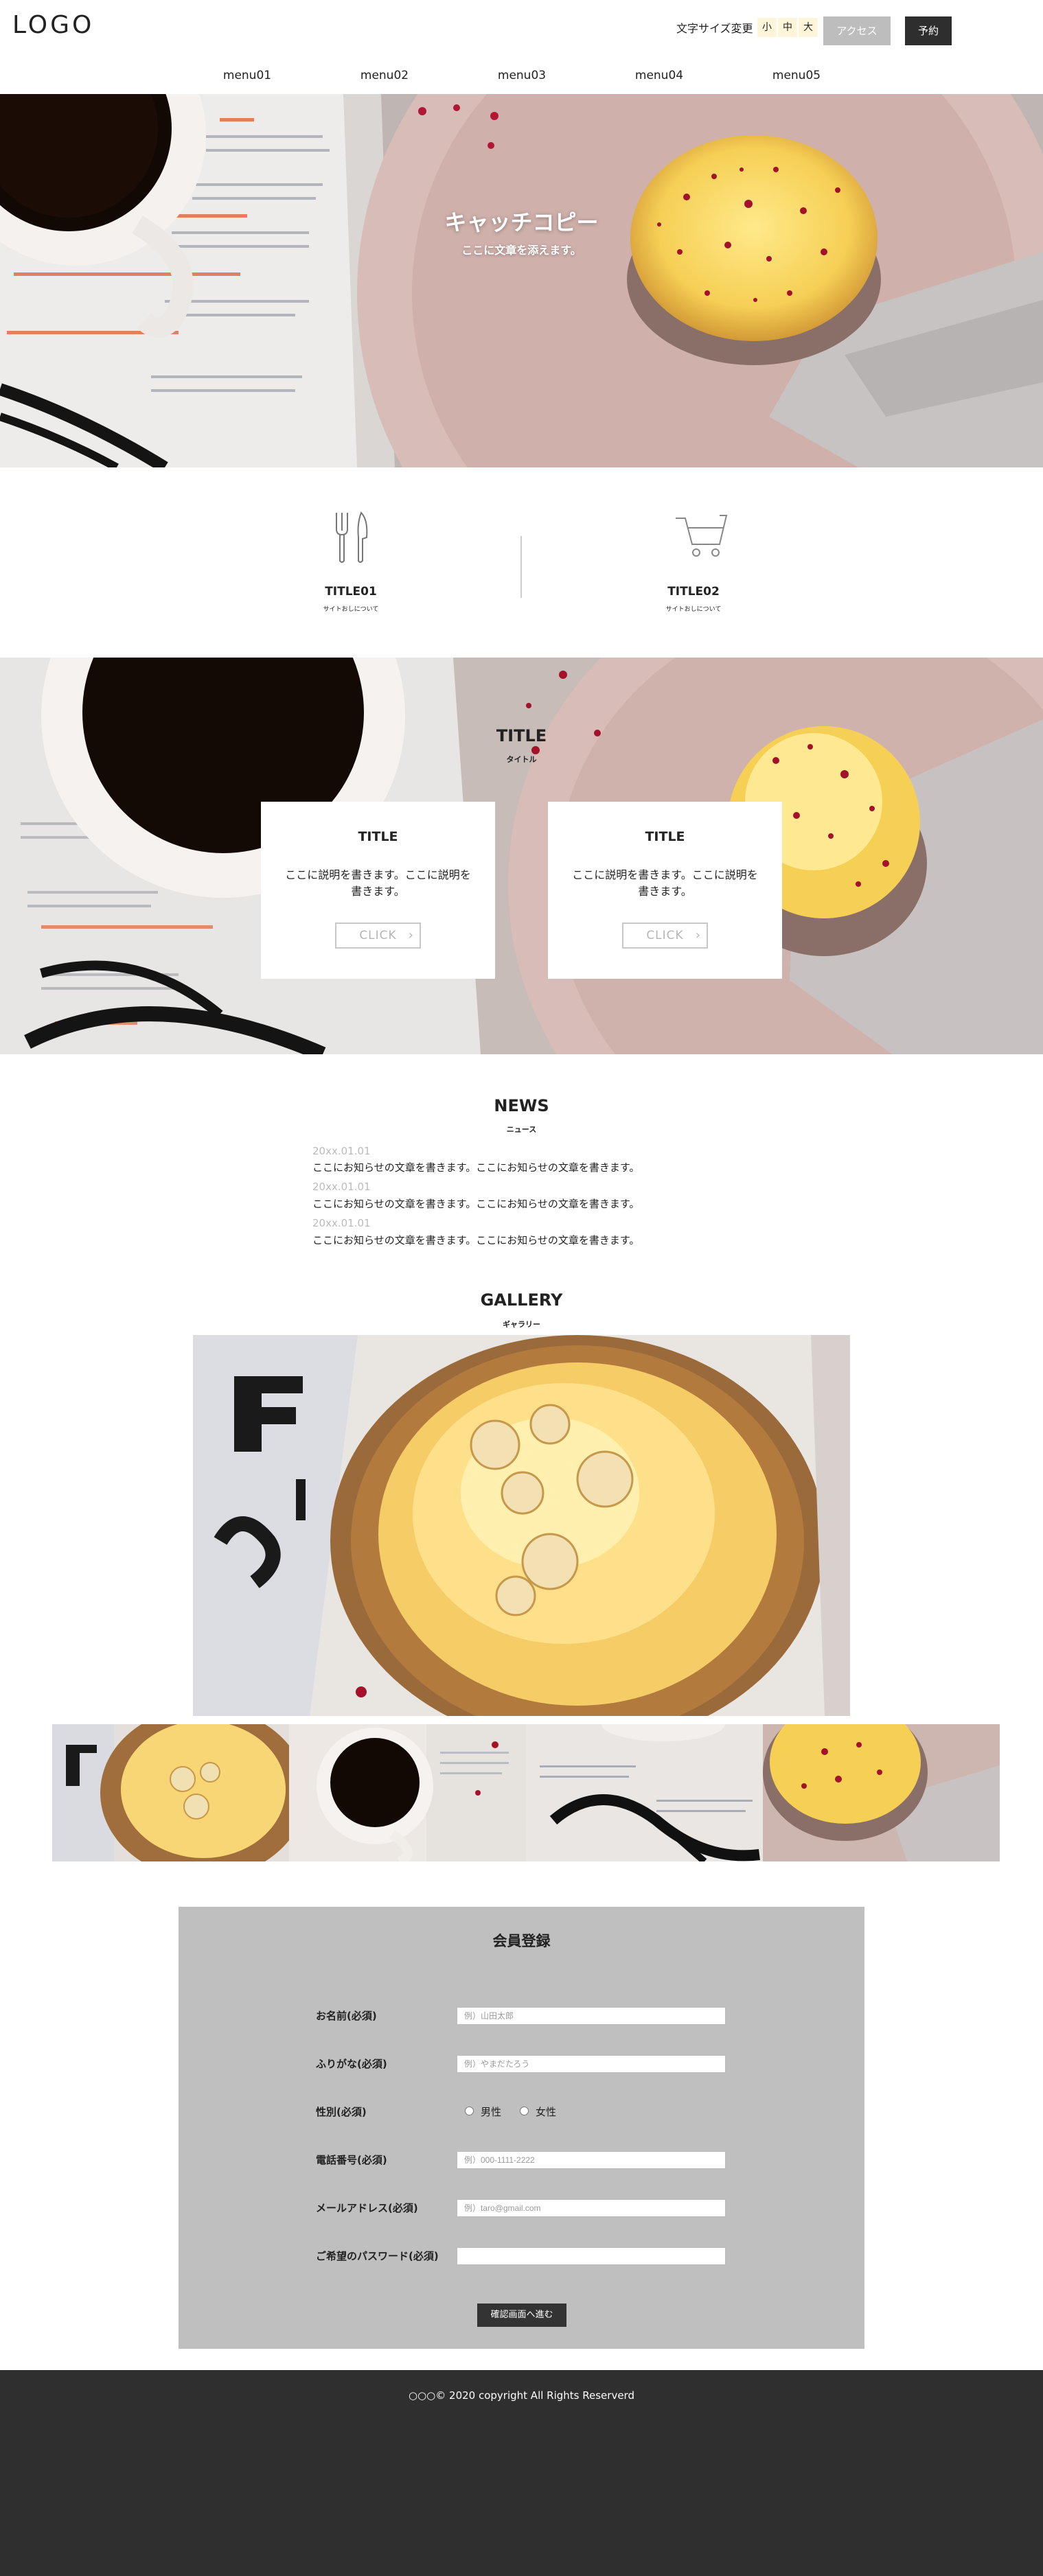  What do you see at coordinates (351, 592) in the screenshot?
I see `feature-title-1: TITLE01` at bounding box center [351, 592].